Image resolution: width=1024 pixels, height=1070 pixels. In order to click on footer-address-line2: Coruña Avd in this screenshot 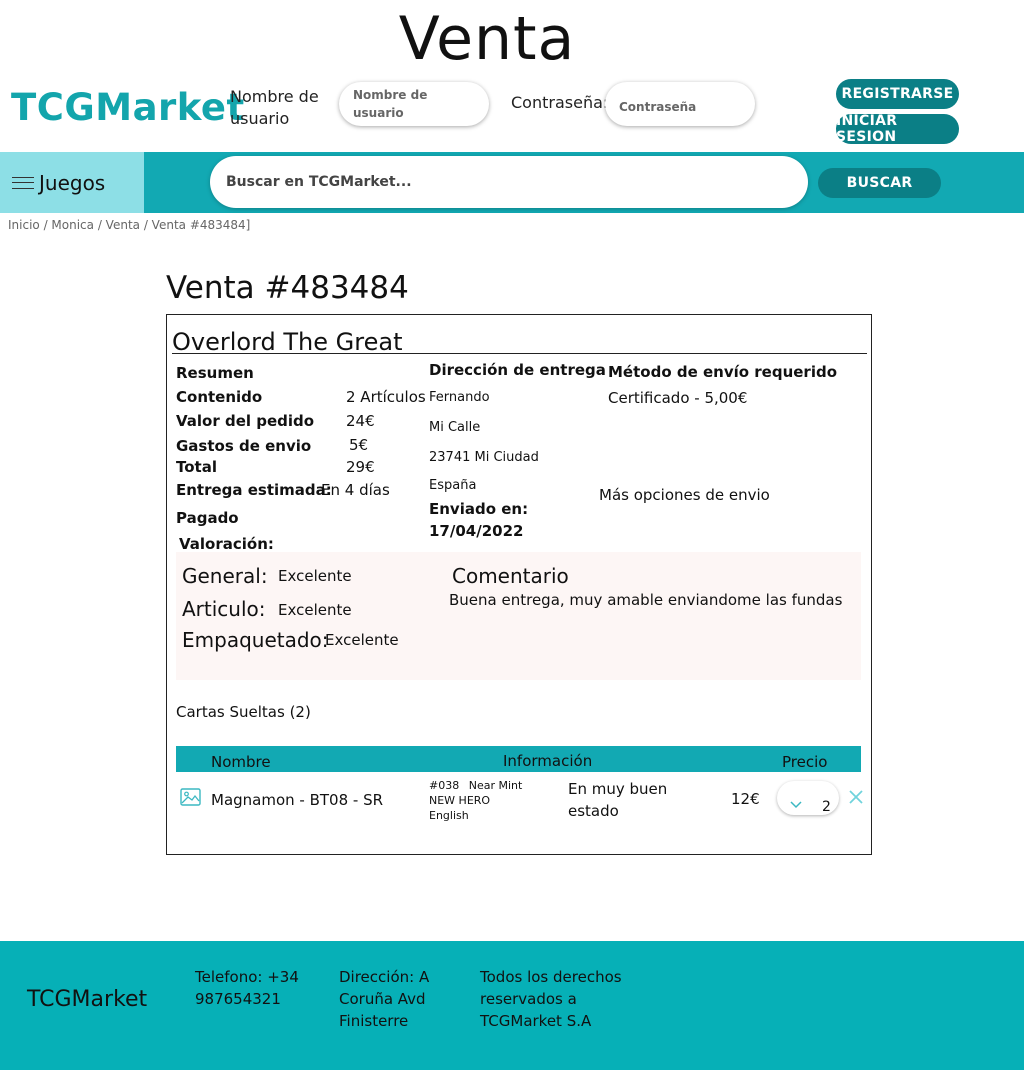, I will do `click(382, 999)`.